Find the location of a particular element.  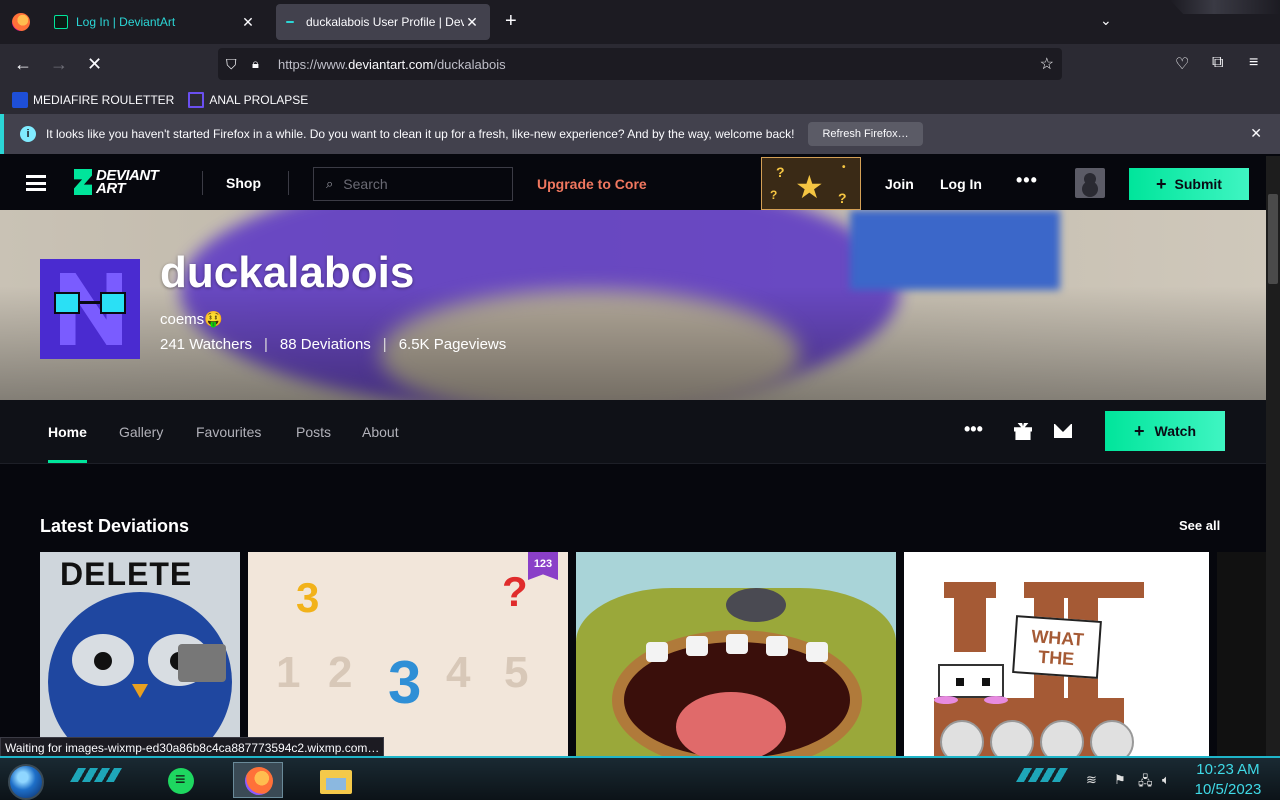

speech-bubble: WHAT THE is located at coordinates (1057, 647).